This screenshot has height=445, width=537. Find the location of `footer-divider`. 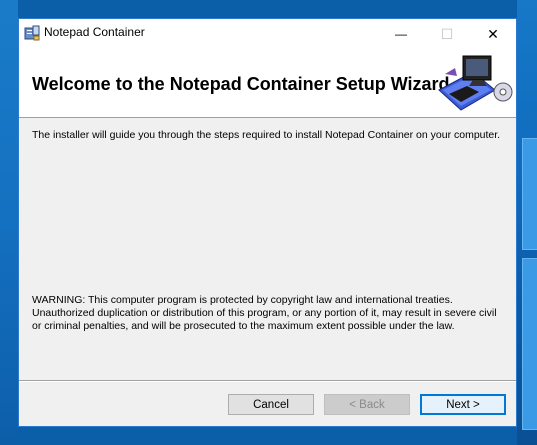

footer-divider is located at coordinates (267, 381).